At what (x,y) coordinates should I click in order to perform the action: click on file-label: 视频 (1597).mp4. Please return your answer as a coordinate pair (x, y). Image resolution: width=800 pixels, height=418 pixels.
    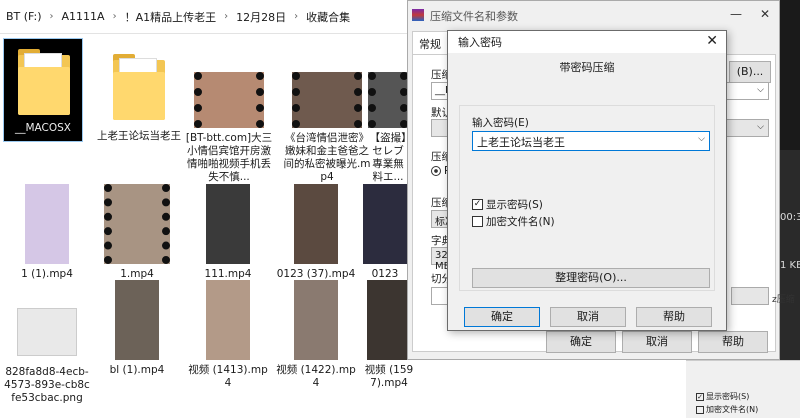
    Looking at the image, I should click on (389, 376).